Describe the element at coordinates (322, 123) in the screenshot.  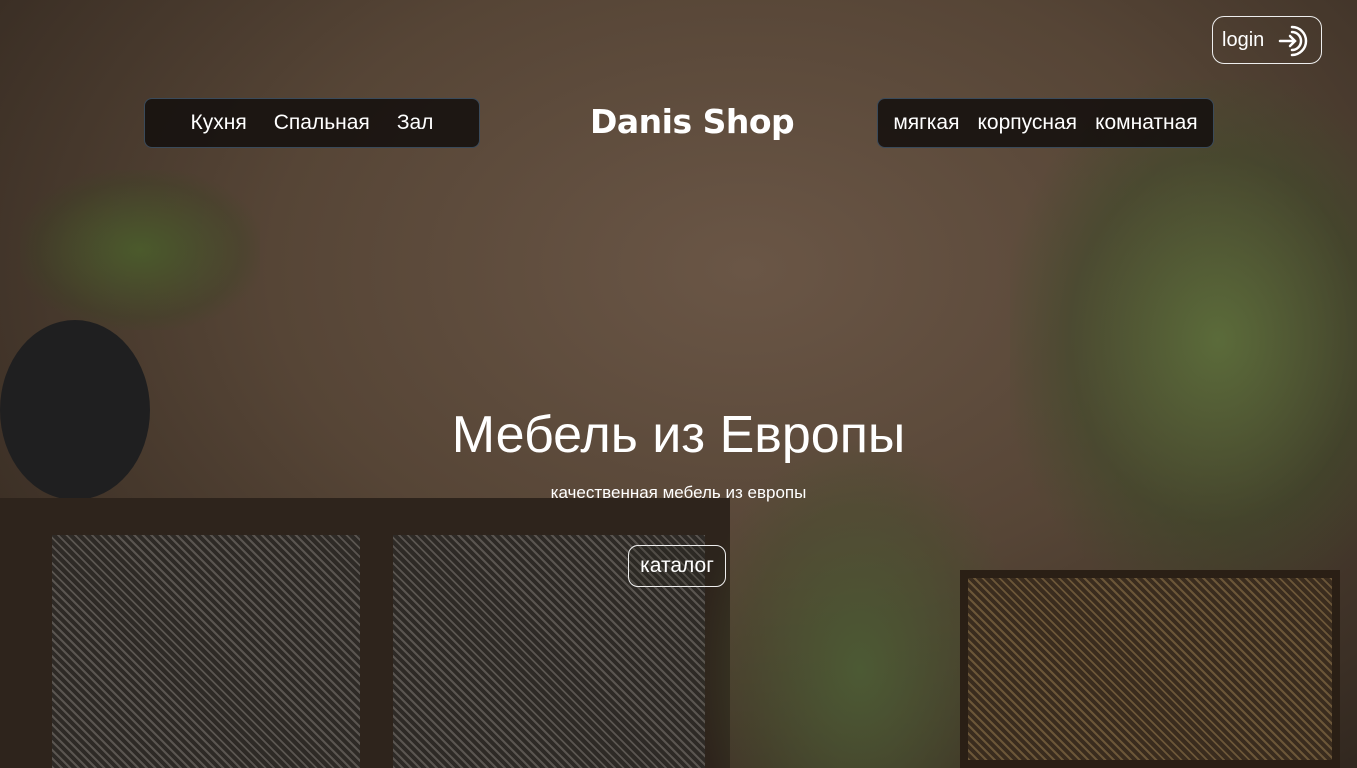
I see `nav-item-bedroom: Спальная` at that location.